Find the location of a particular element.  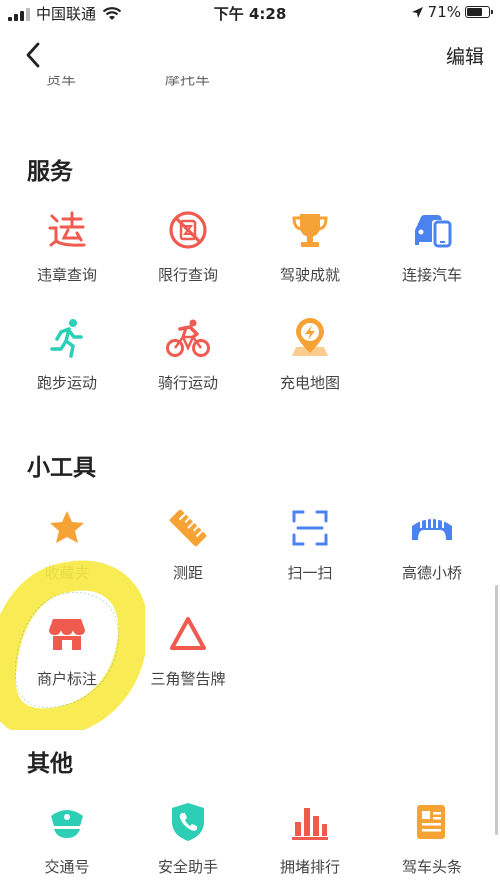

other-label: 交通号 is located at coordinates (67, 867).